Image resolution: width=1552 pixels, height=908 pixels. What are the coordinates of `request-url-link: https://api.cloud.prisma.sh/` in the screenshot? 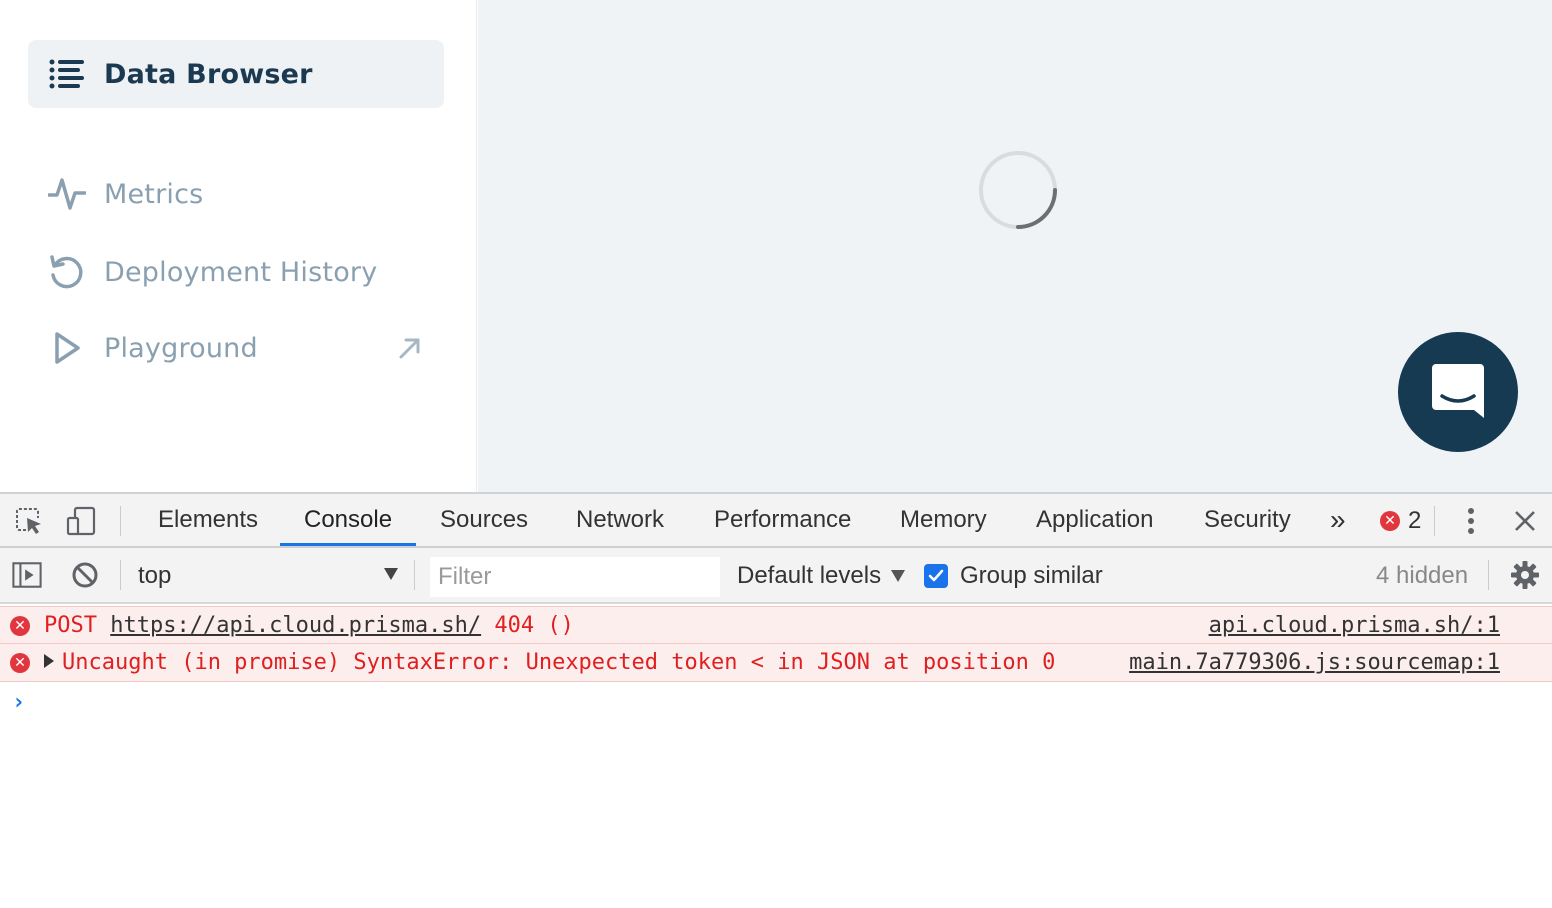 It's located at (295, 625).